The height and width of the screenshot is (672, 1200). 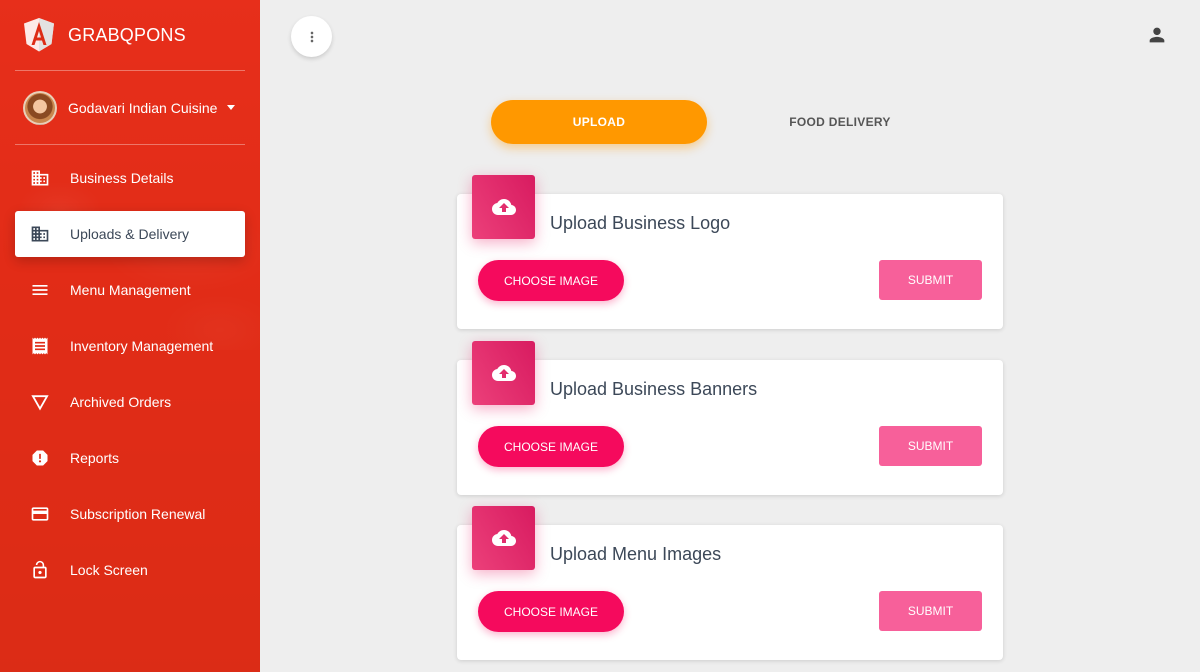 I want to click on tab-upload: UPLOAD, so click(x=599, y=122).